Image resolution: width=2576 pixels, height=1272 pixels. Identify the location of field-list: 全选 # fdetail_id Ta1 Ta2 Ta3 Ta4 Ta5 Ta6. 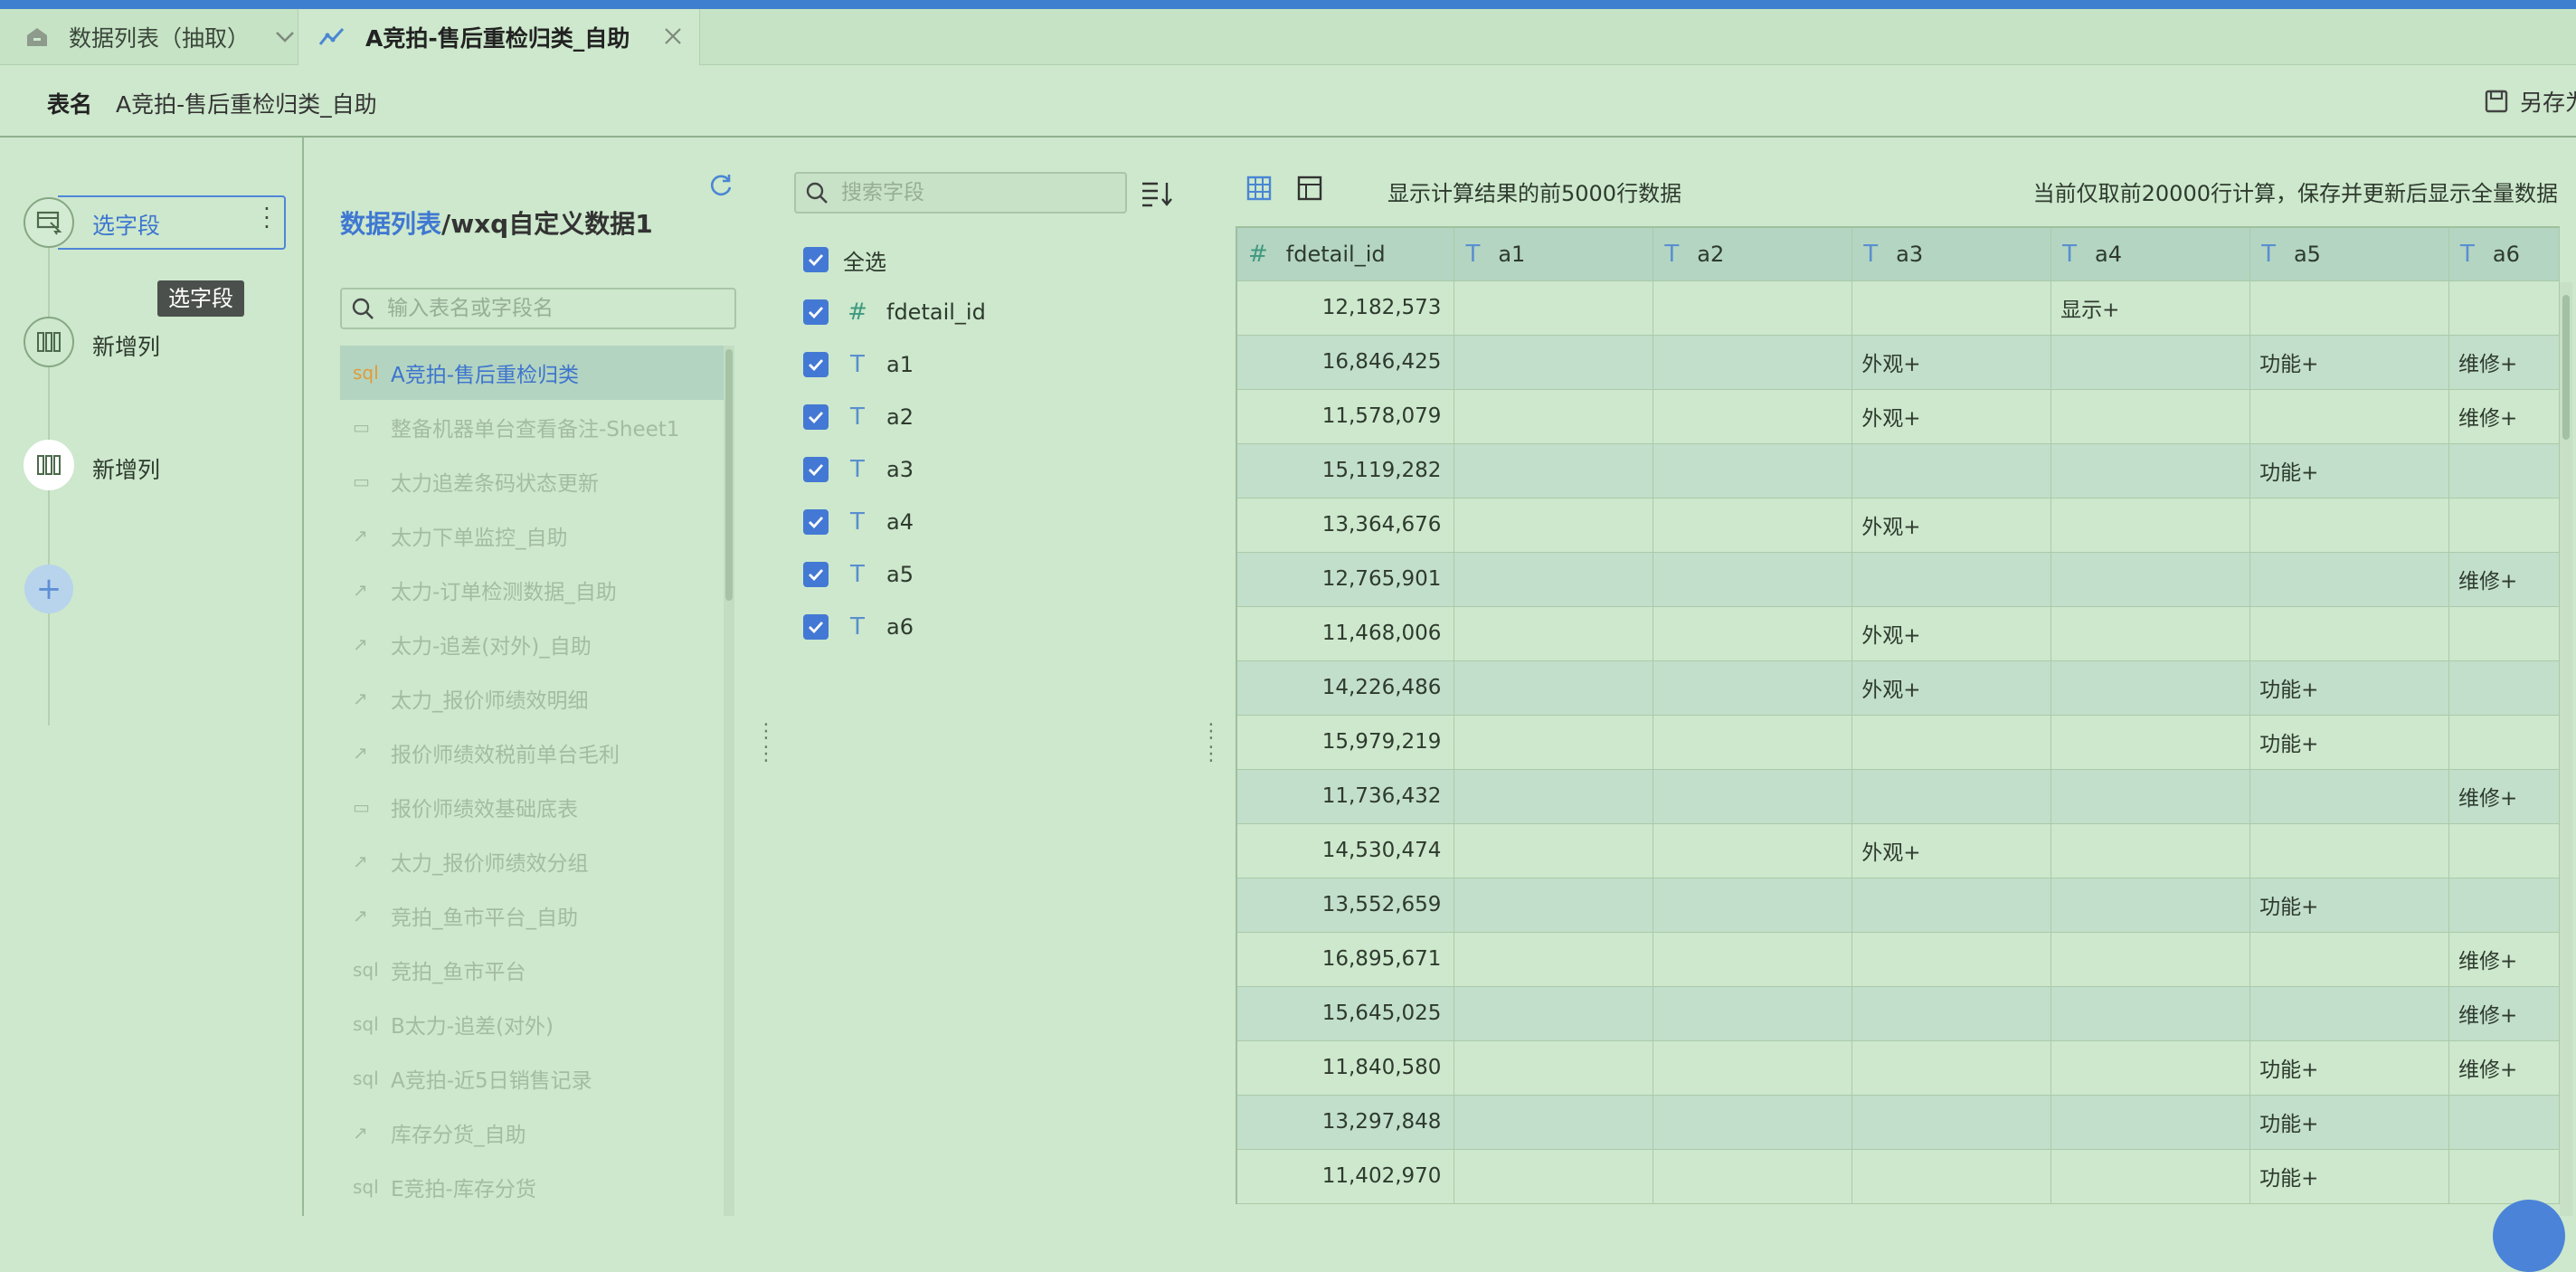
(895, 443).